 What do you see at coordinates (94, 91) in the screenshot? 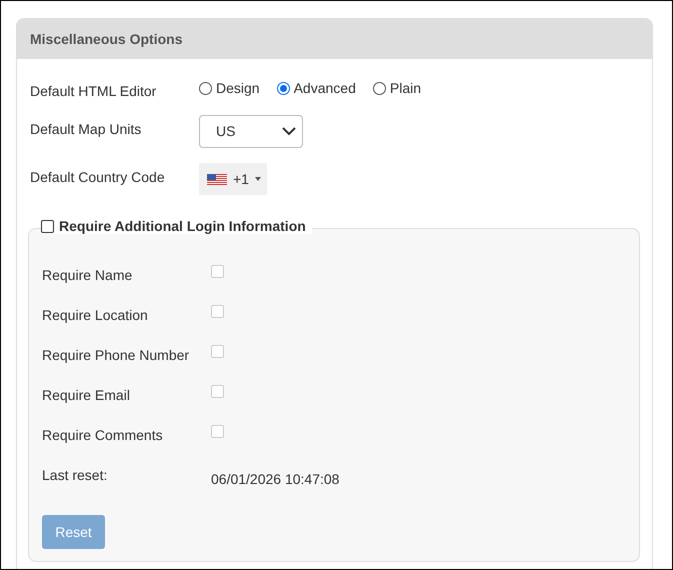
I see `field-label: Default HTML Editor` at bounding box center [94, 91].